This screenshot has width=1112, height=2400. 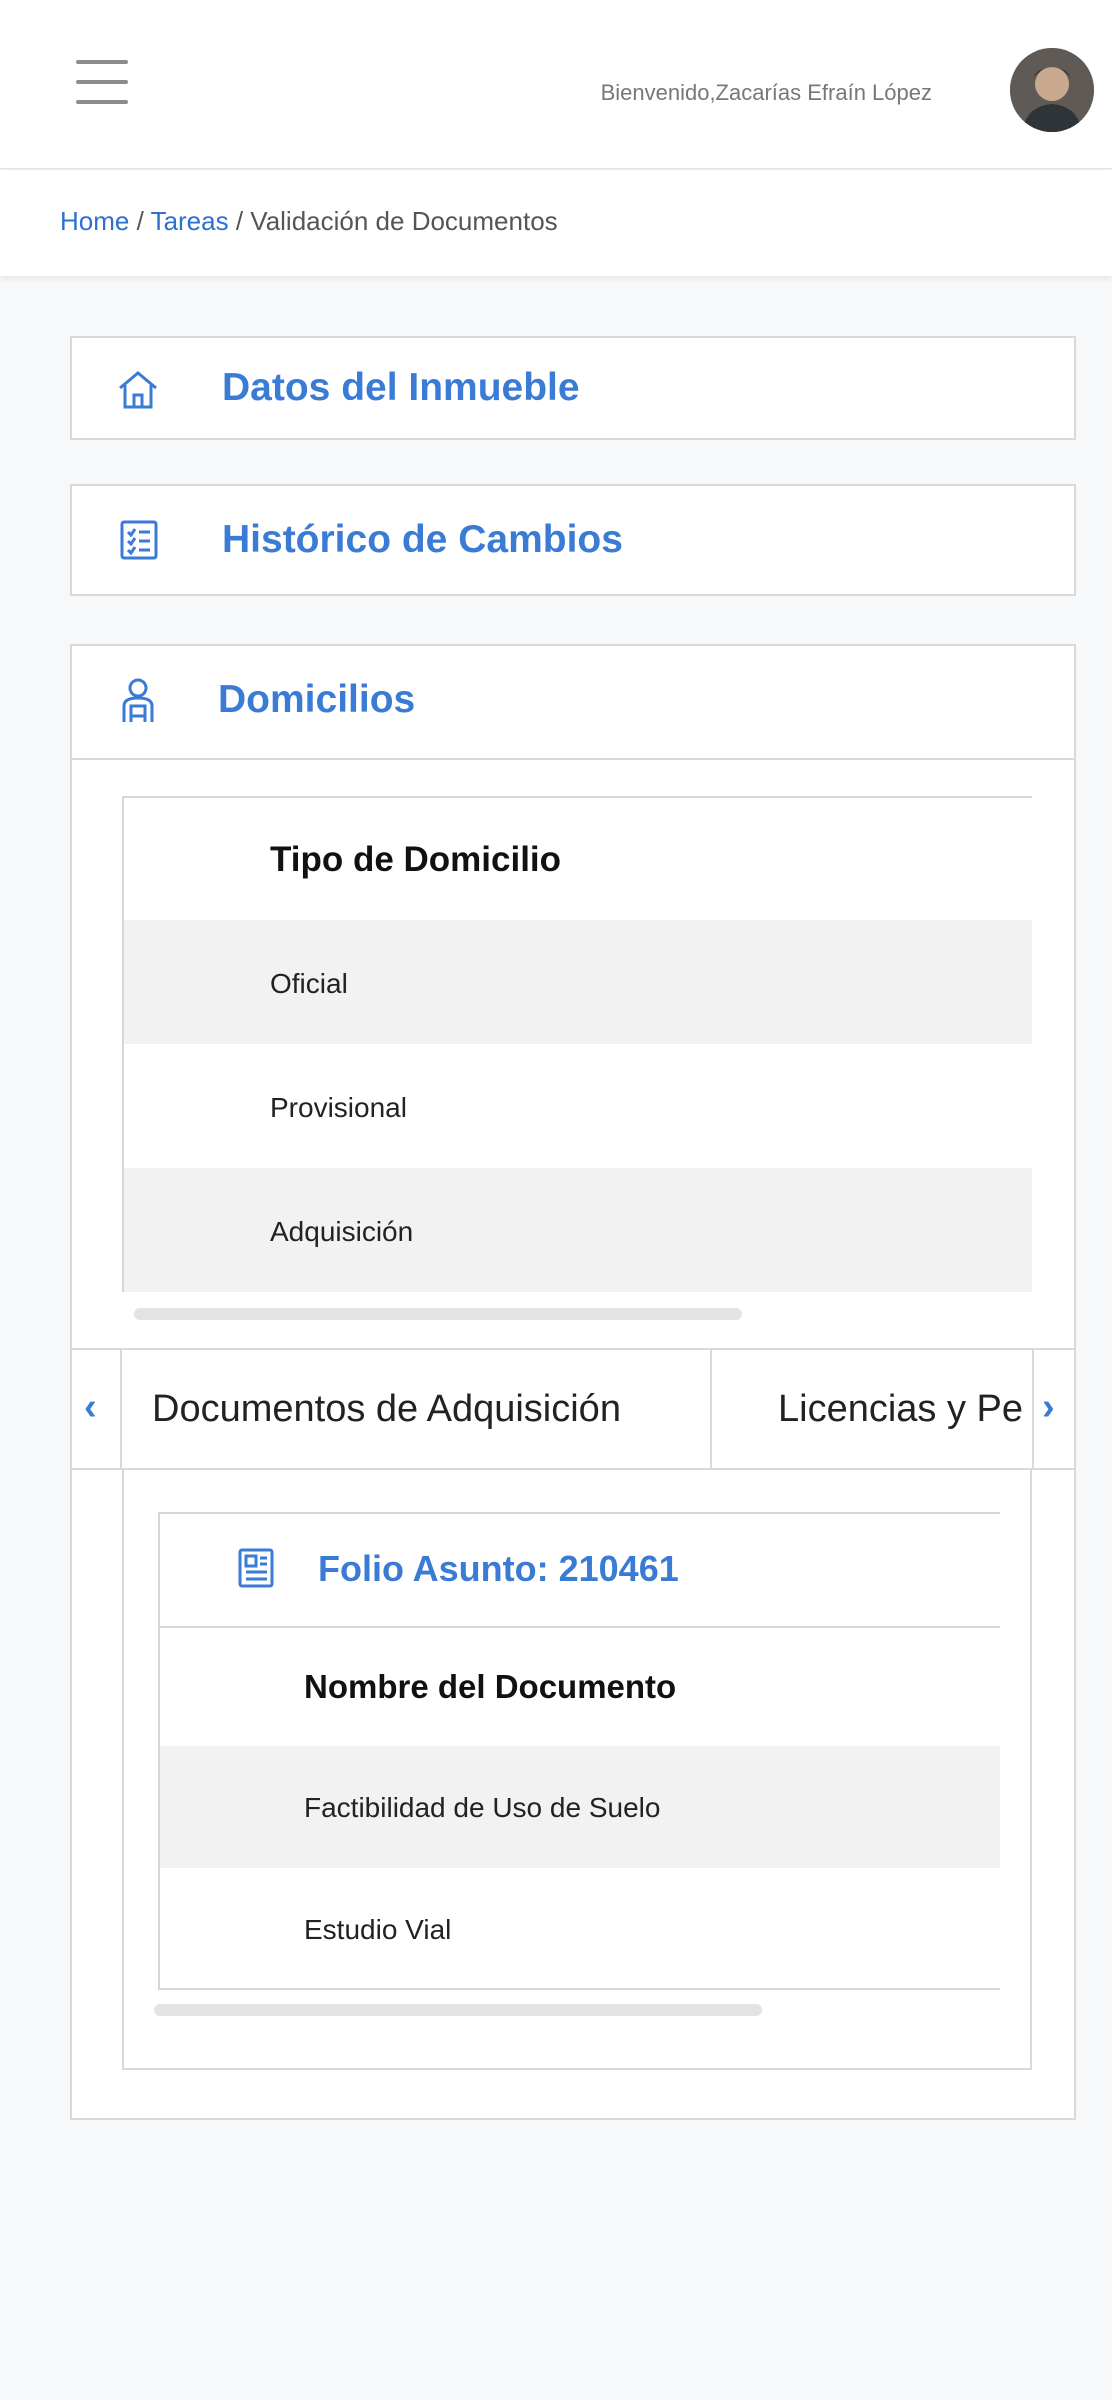 I want to click on breadcrumb: Home / Tareas / Validación de Documentos, so click(x=309, y=221).